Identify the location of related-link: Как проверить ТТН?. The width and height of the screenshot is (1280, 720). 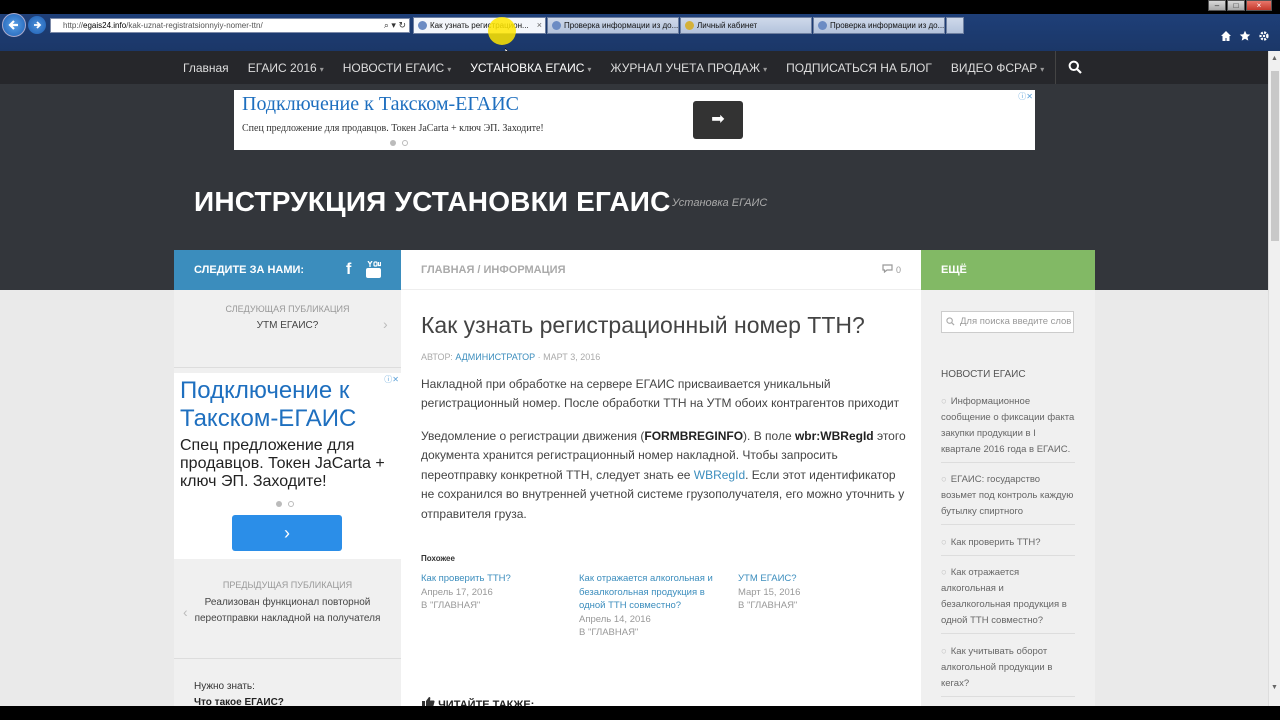
(491, 579).